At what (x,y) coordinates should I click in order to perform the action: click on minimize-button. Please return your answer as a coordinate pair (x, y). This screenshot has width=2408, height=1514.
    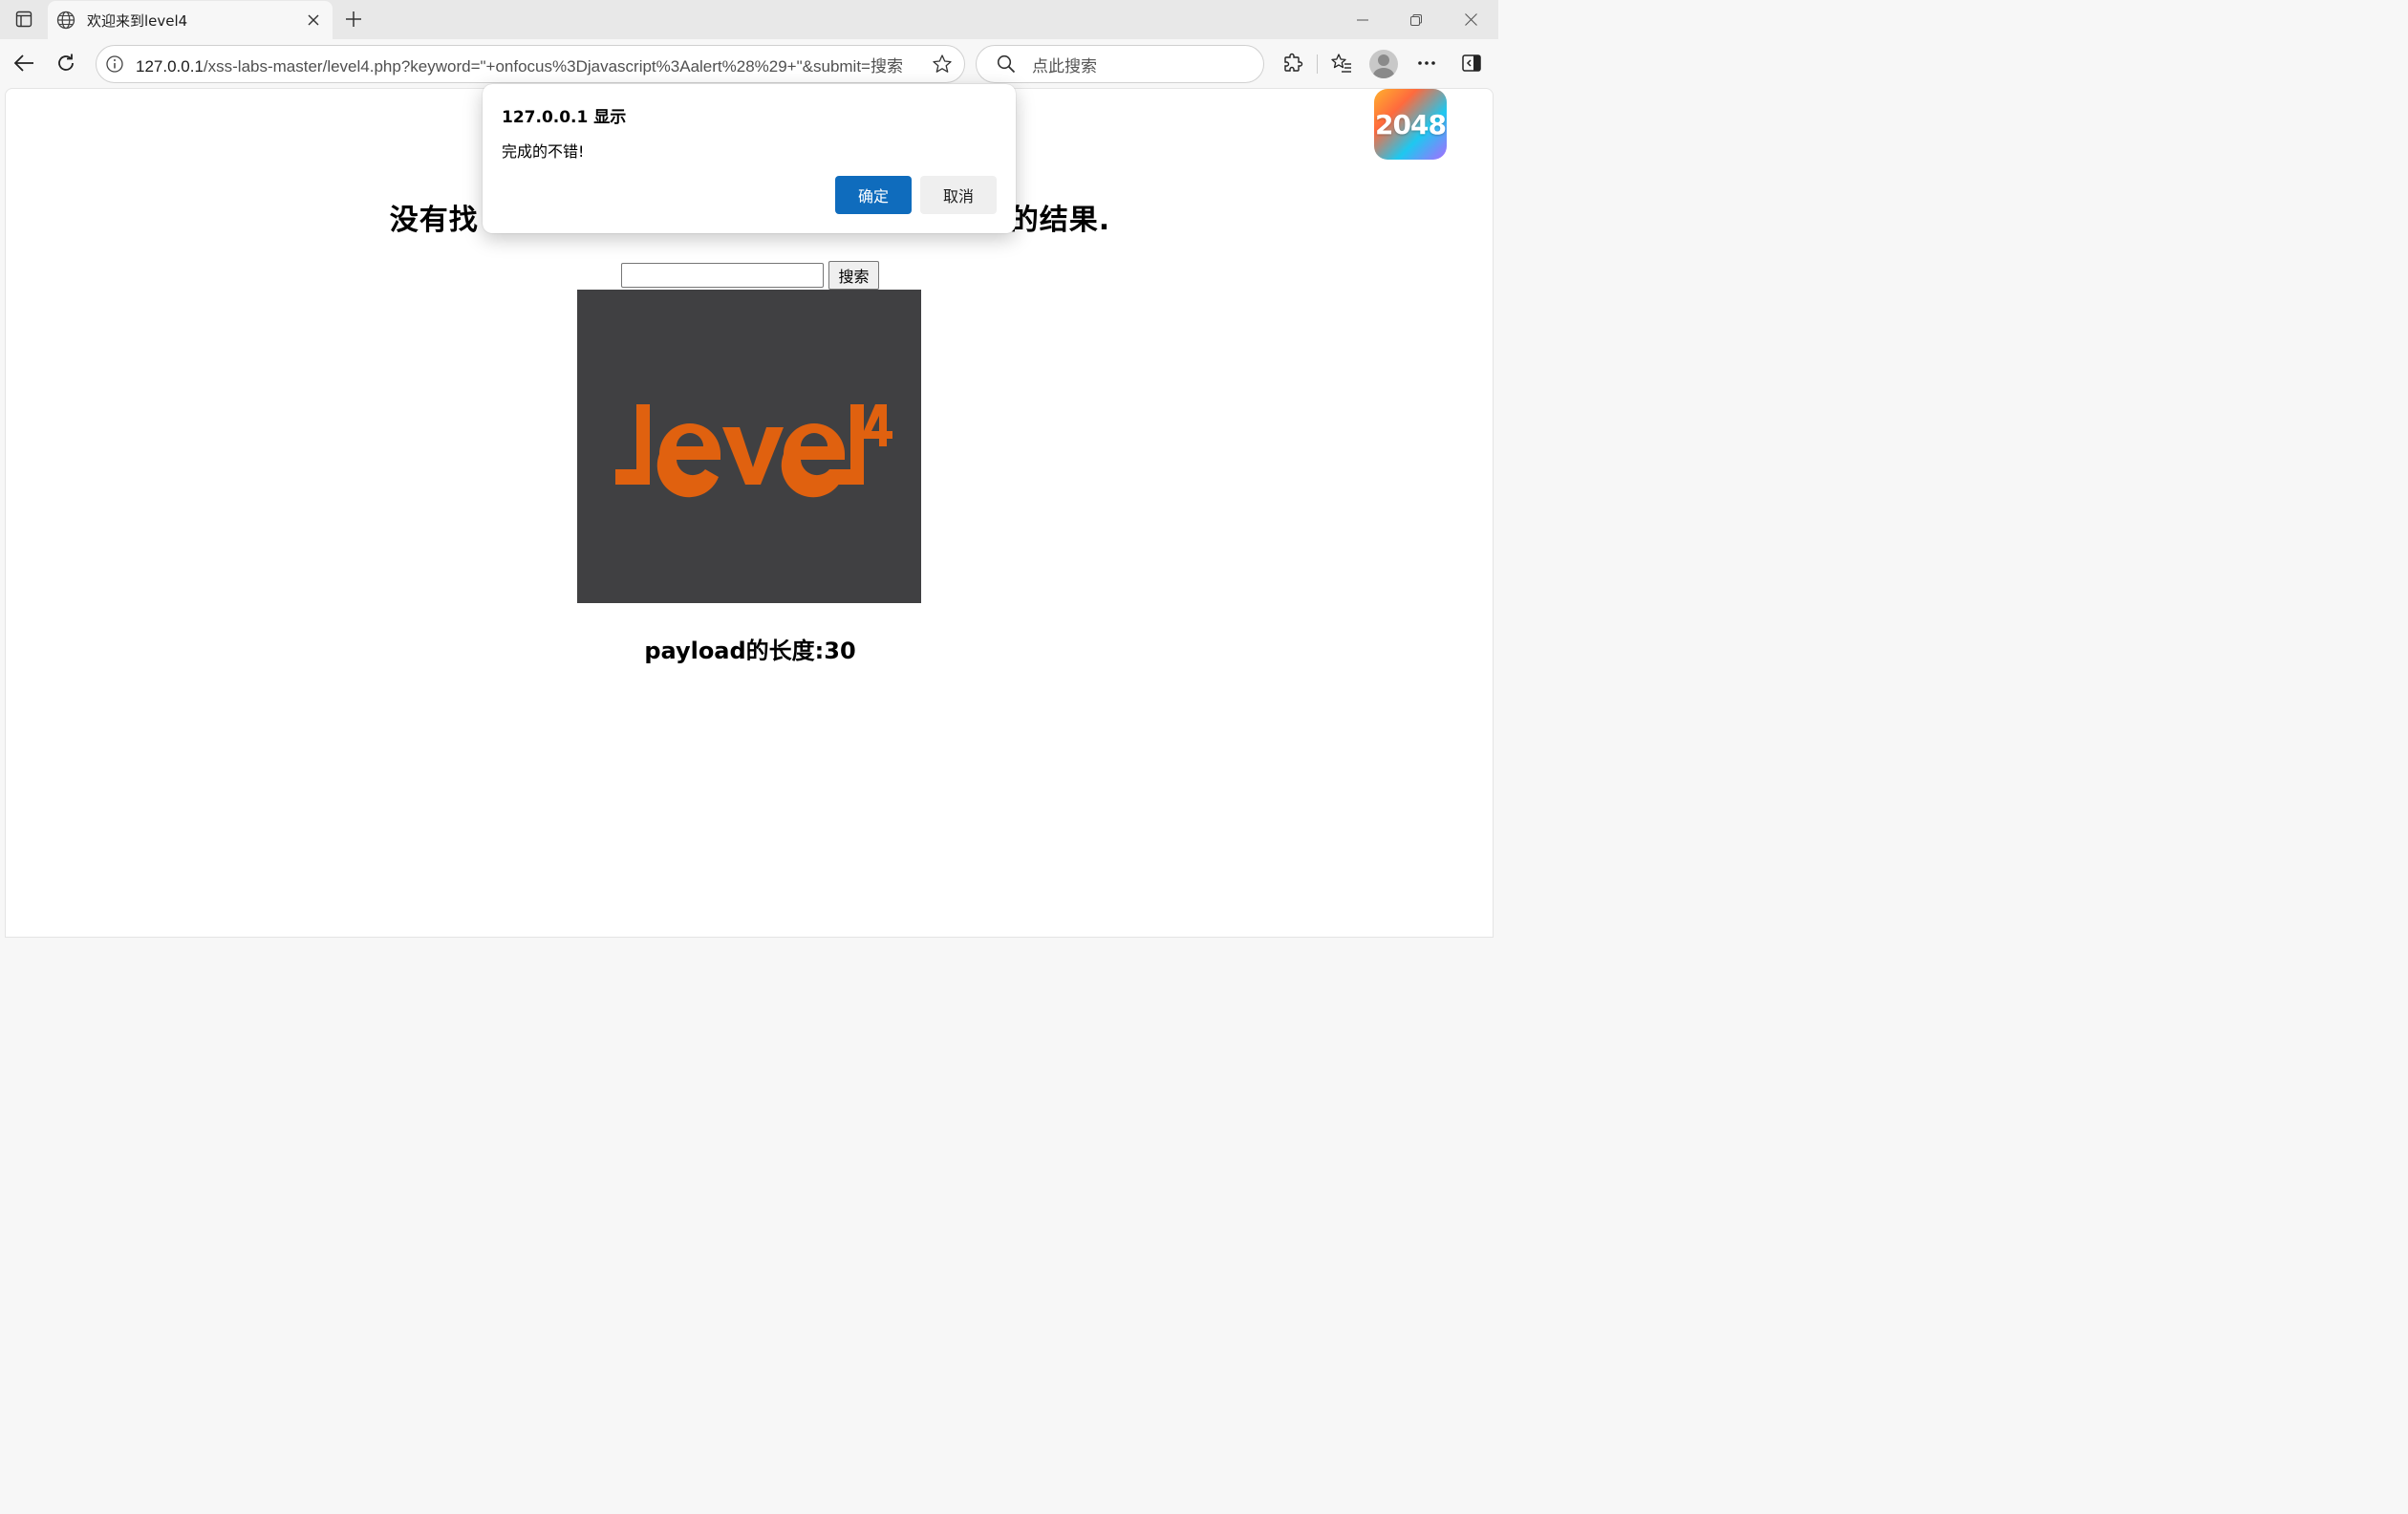
    Looking at the image, I should click on (1363, 19).